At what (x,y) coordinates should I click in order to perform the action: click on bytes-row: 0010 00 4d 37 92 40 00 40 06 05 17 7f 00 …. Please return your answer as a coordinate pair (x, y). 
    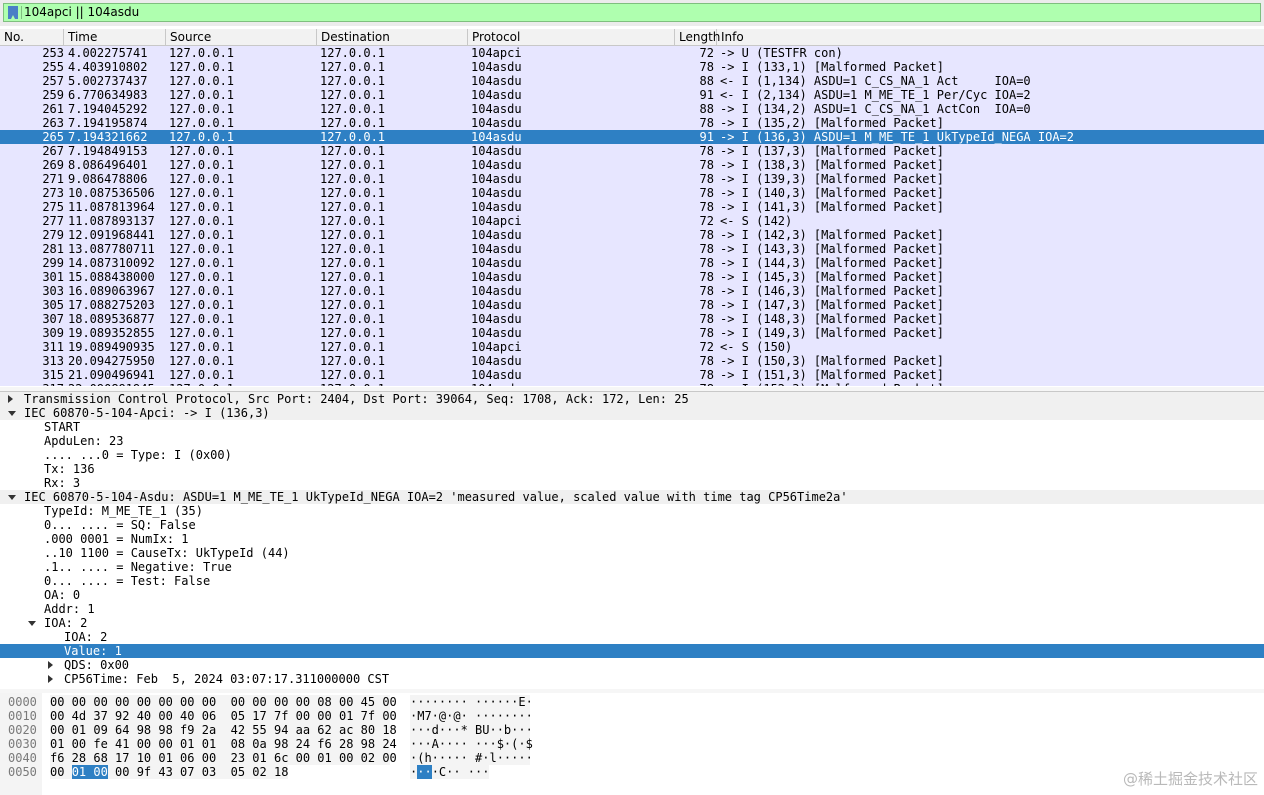
    Looking at the image, I should click on (632, 716).